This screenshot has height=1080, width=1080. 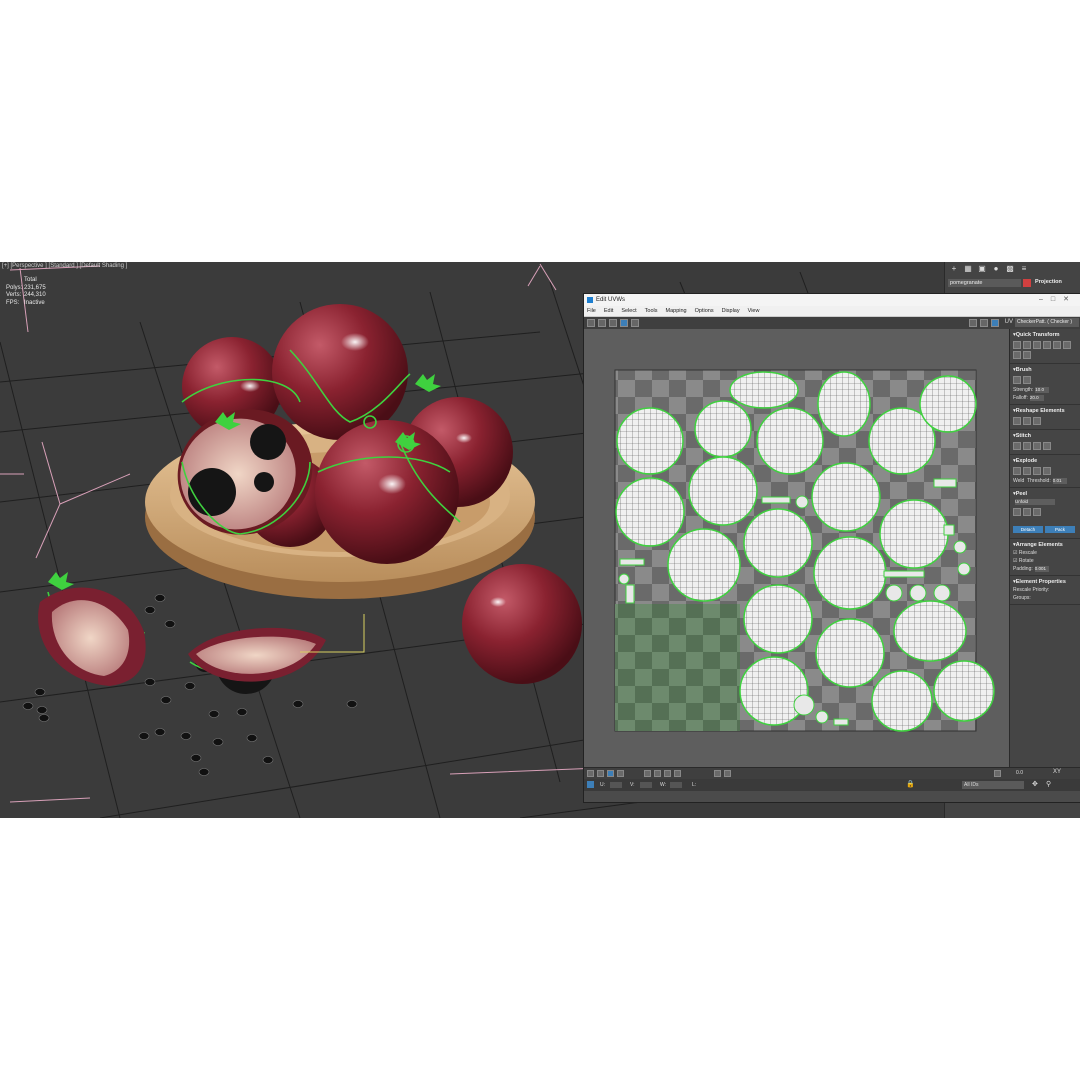 I want to click on window-controls: –□✕, so click(x=1058, y=300).